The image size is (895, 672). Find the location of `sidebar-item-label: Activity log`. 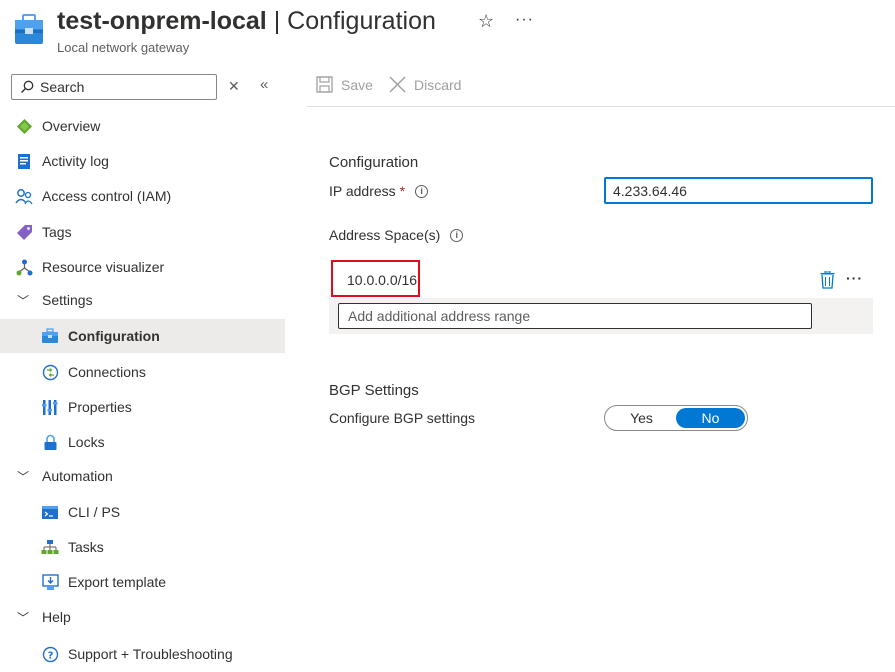

sidebar-item-label: Activity log is located at coordinates (75, 161).